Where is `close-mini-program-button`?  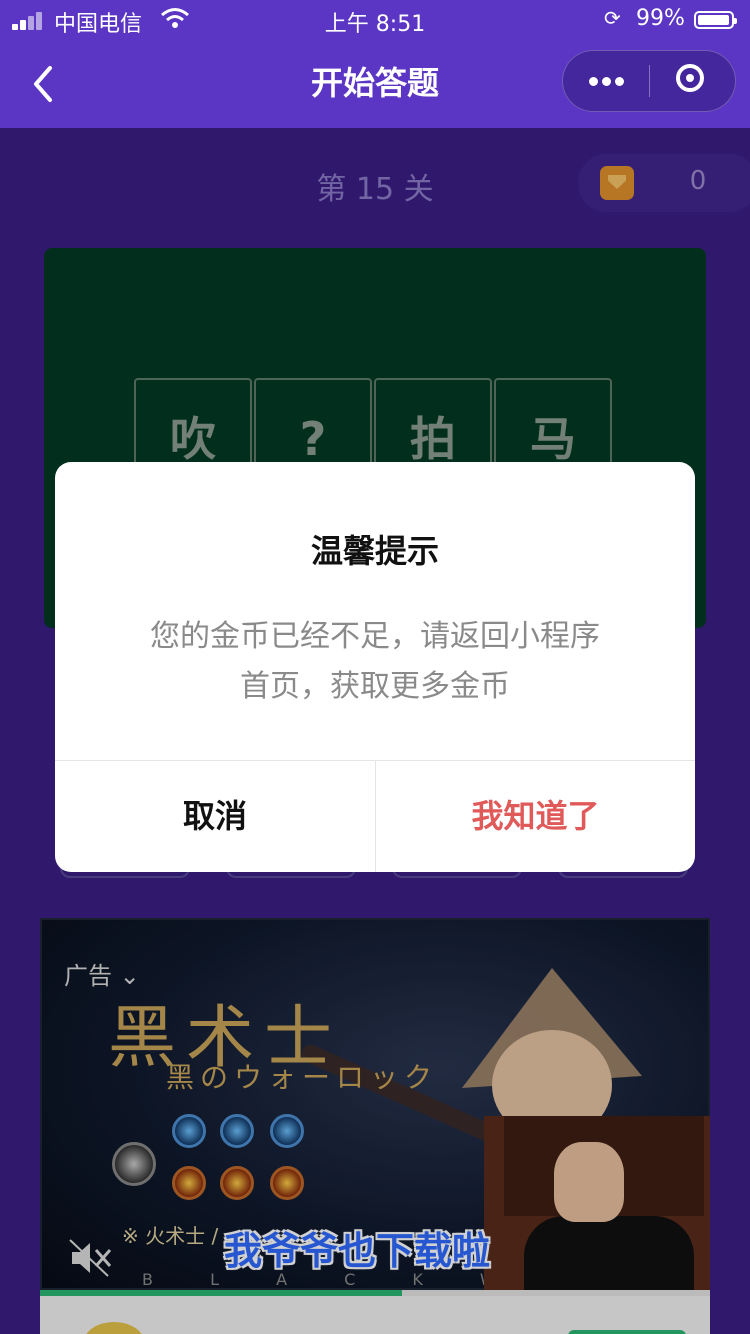 close-mini-program-button is located at coordinates (693, 81).